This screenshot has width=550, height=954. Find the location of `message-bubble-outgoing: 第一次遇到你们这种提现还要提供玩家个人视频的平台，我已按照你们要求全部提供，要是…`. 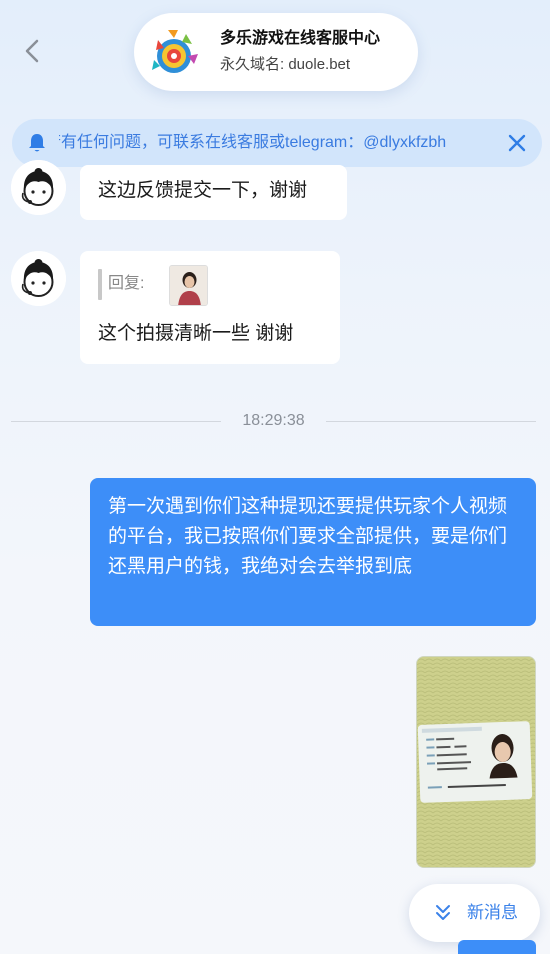

message-bubble-outgoing: 第一次遇到你们这种提现还要提供玩家个人视频的平台，我已按照你们要求全部提供，要是… is located at coordinates (313, 552).